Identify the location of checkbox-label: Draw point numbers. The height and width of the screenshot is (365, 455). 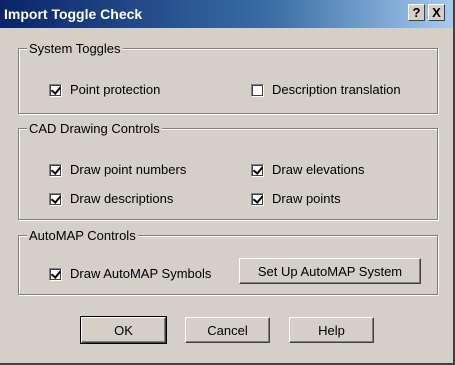
(128, 169).